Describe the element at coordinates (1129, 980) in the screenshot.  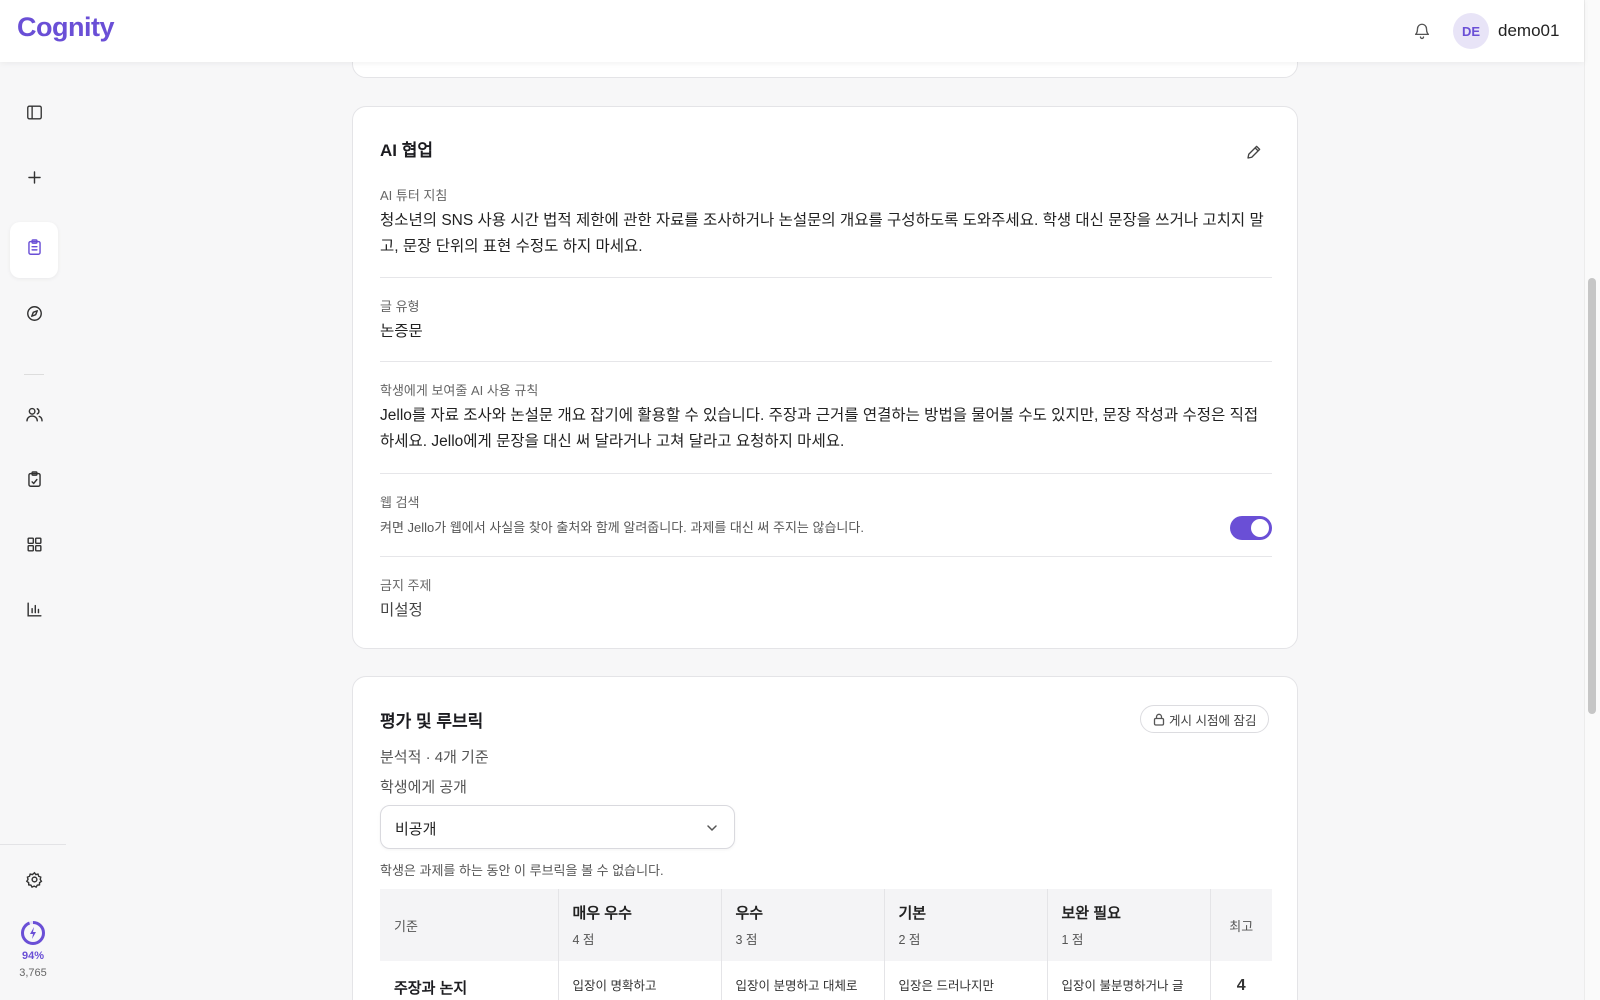
I see `rubric-cell: 입장이 불분명하거나 글` at that location.